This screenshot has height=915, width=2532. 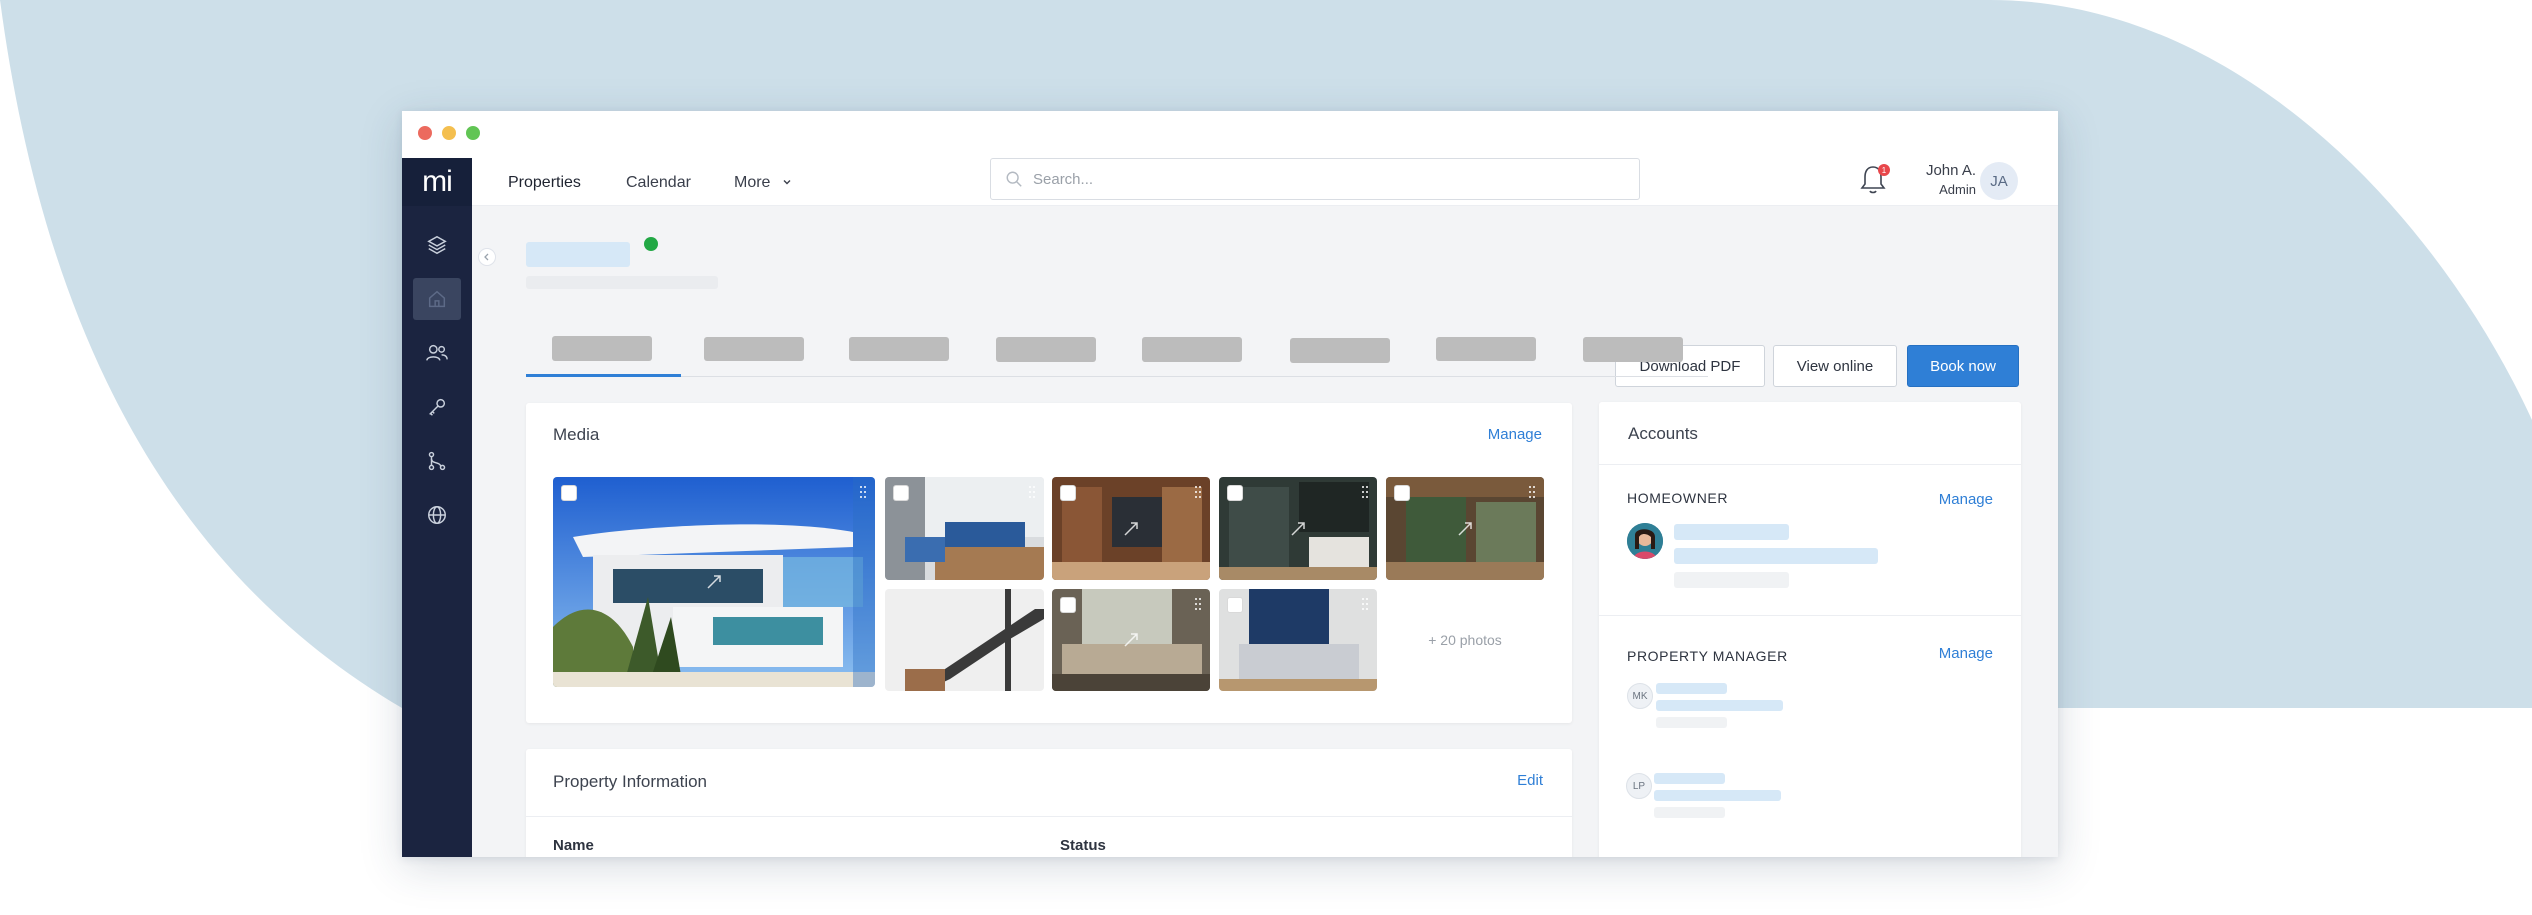 I want to click on status-online-dot, so click(x=651, y=244).